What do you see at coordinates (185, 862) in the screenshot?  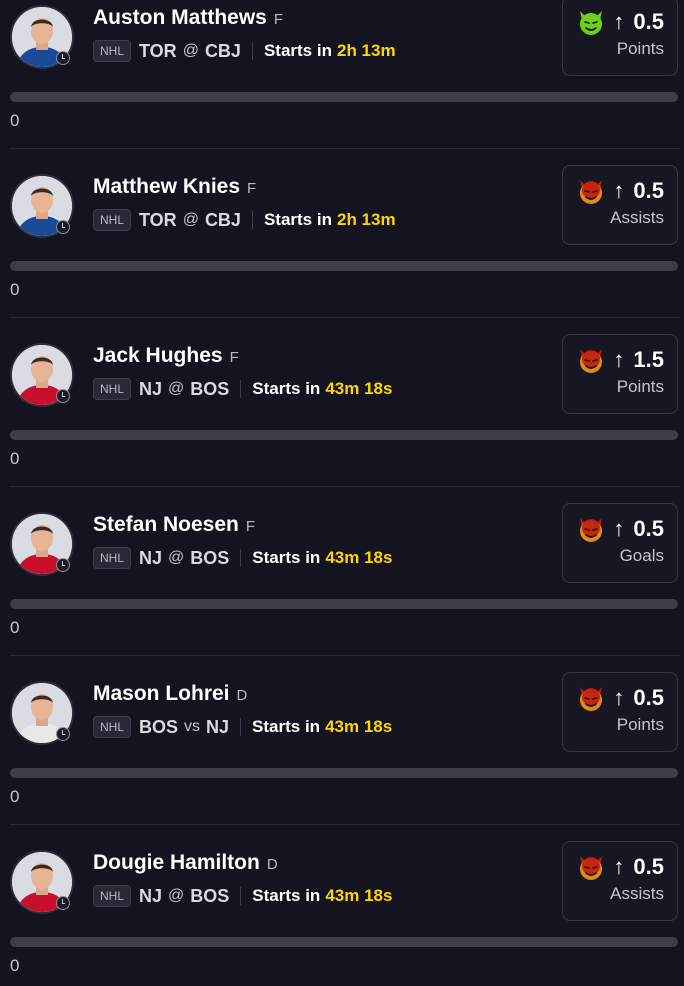 I see `player-name: Dougie Hamilton D` at bounding box center [185, 862].